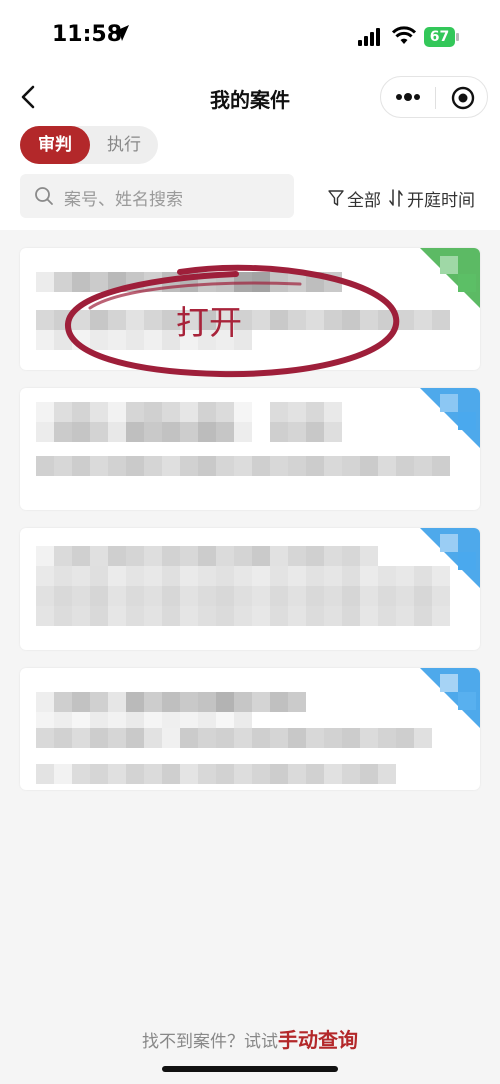  Describe the element at coordinates (210, 1042) in the screenshot. I see `manual-search-prefix: 找不到案件？试试` at that location.